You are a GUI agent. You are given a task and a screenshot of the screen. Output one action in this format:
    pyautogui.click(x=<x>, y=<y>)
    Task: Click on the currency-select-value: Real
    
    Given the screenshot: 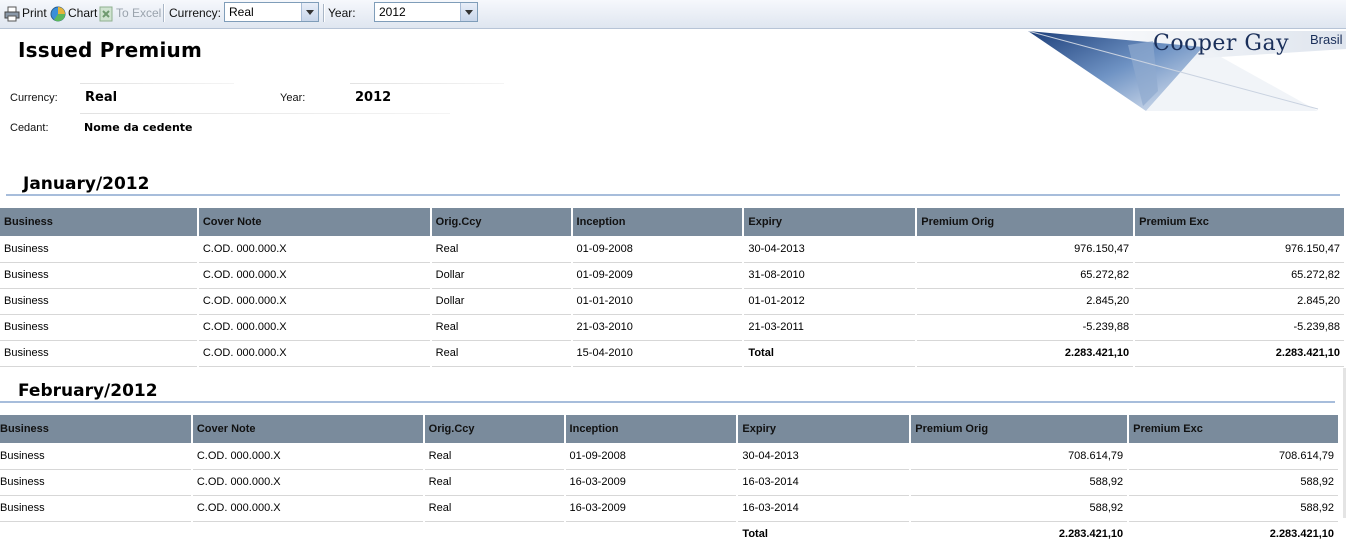 What is the action you would take?
    pyautogui.click(x=241, y=12)
    